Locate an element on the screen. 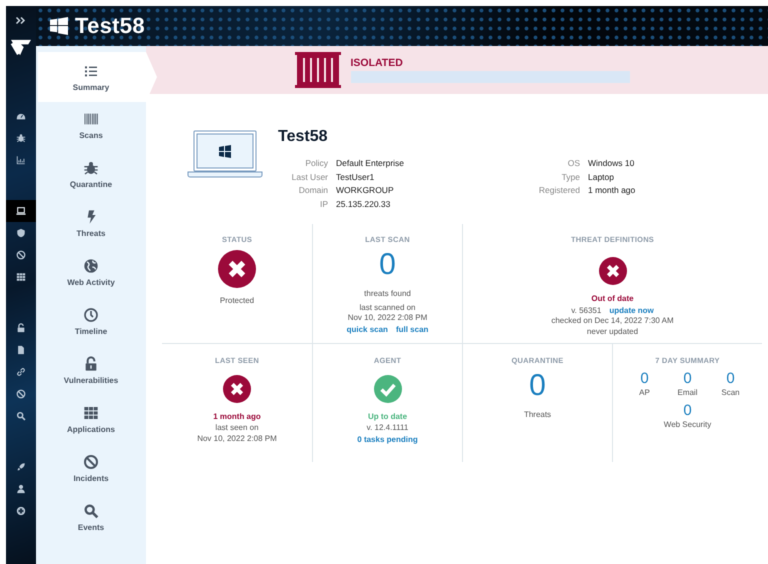 This screenshot has height=564, width=768. action-link: quick scan is located at coordinates (367, 329).